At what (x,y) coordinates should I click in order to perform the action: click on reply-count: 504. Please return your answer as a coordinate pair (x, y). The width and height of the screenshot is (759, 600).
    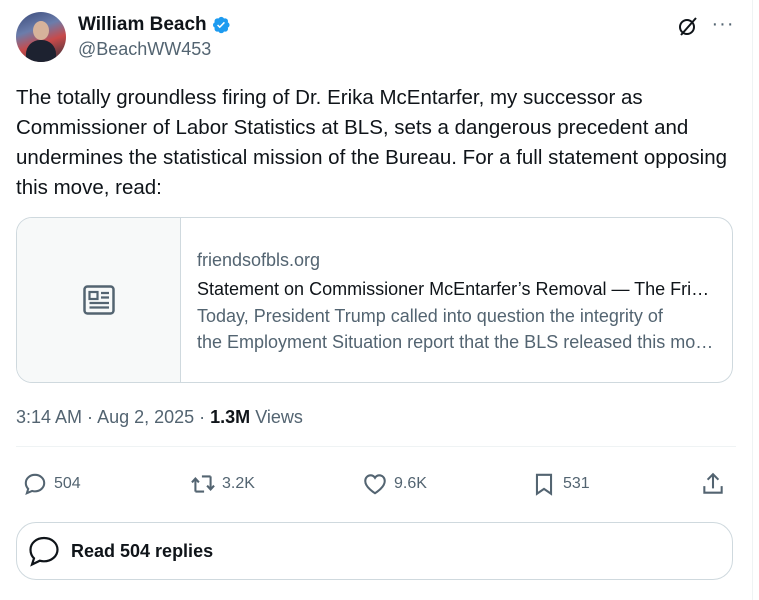
    Looking at the image, I should click on (67, 483).